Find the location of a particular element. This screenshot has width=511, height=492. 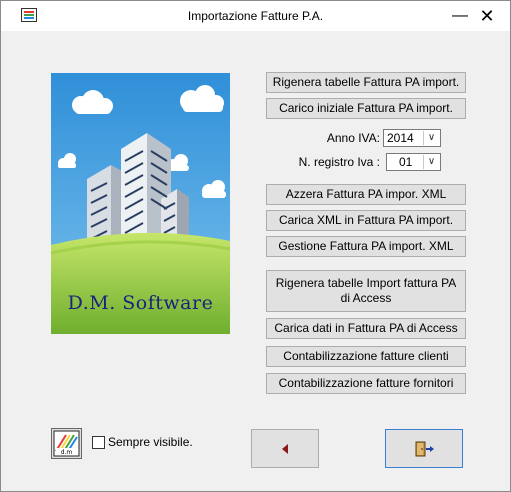

carica-xml-button: Carica XML in Fattura PA import. is located at coordinates (366, 220).